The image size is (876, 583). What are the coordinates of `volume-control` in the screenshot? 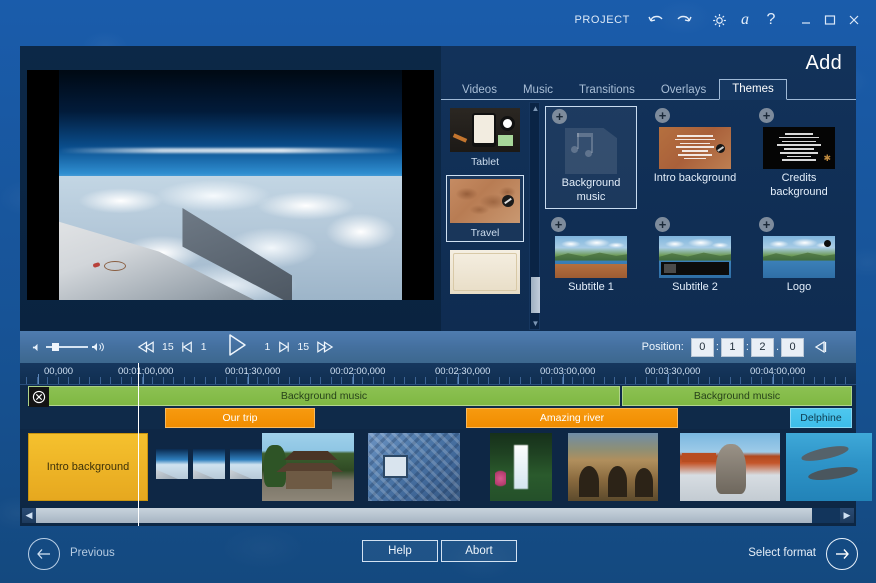 It's located at (69, 347).